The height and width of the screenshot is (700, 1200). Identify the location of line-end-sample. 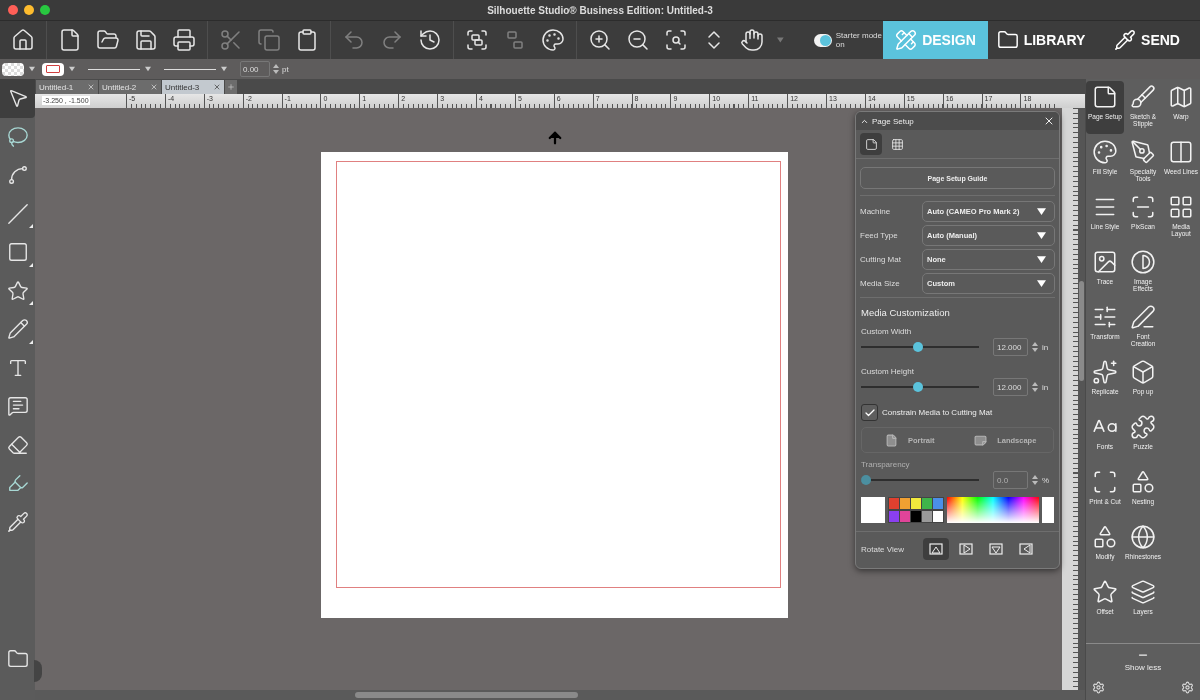
(190, 69).